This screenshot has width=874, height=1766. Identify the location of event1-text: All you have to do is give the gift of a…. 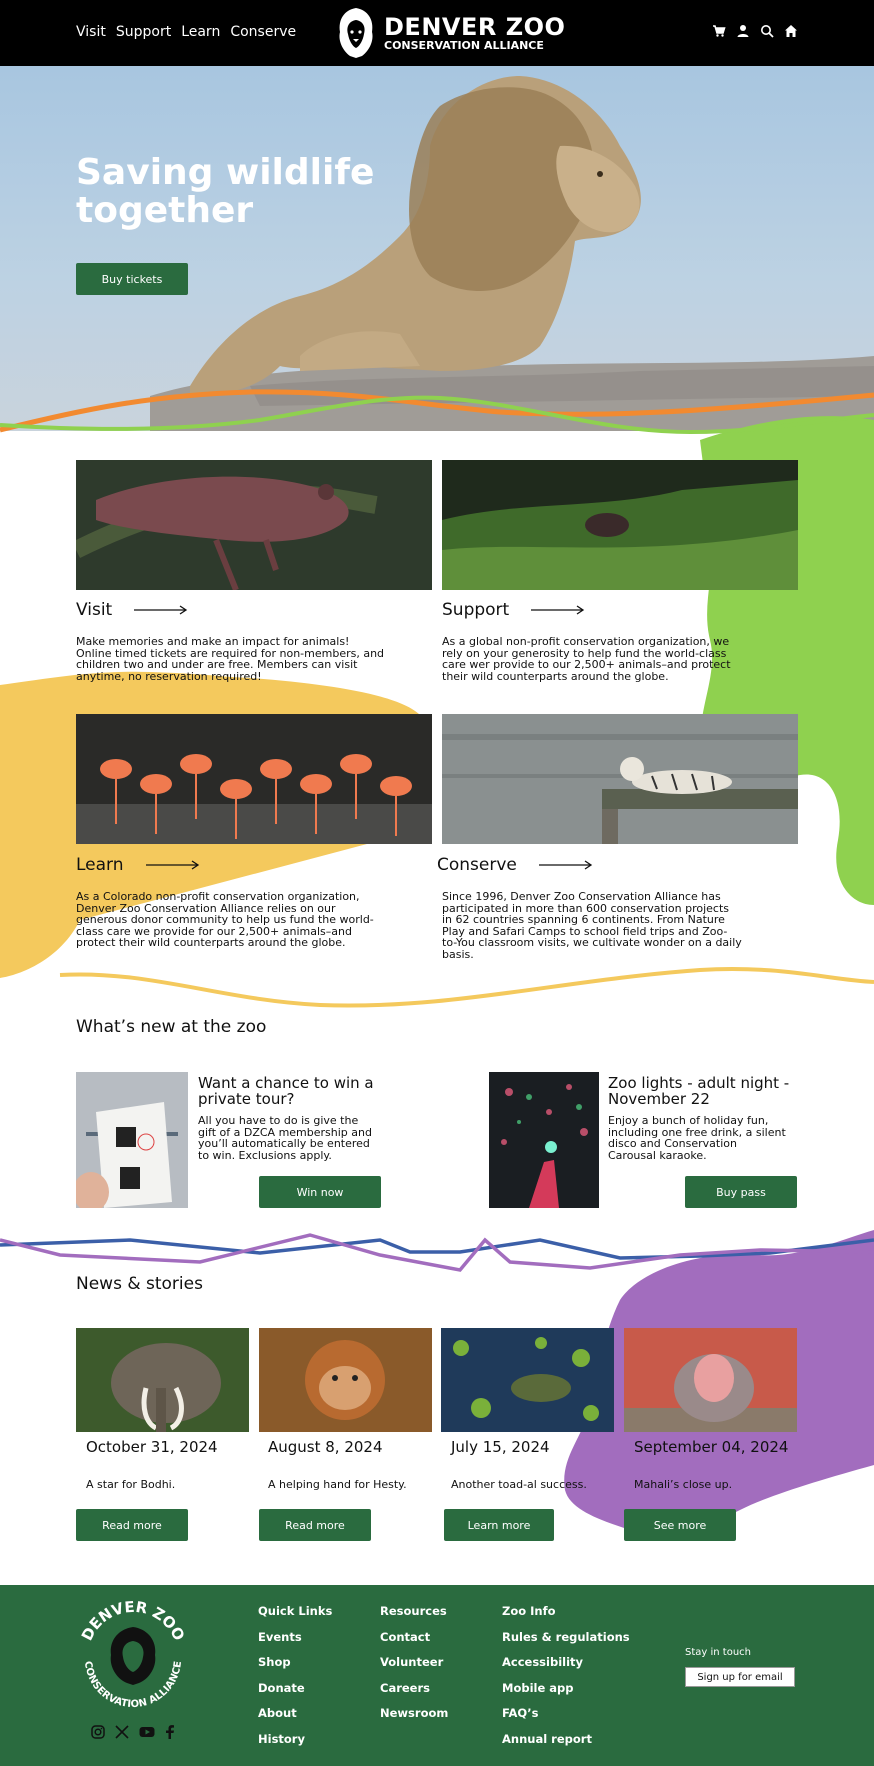
(285, 1138).